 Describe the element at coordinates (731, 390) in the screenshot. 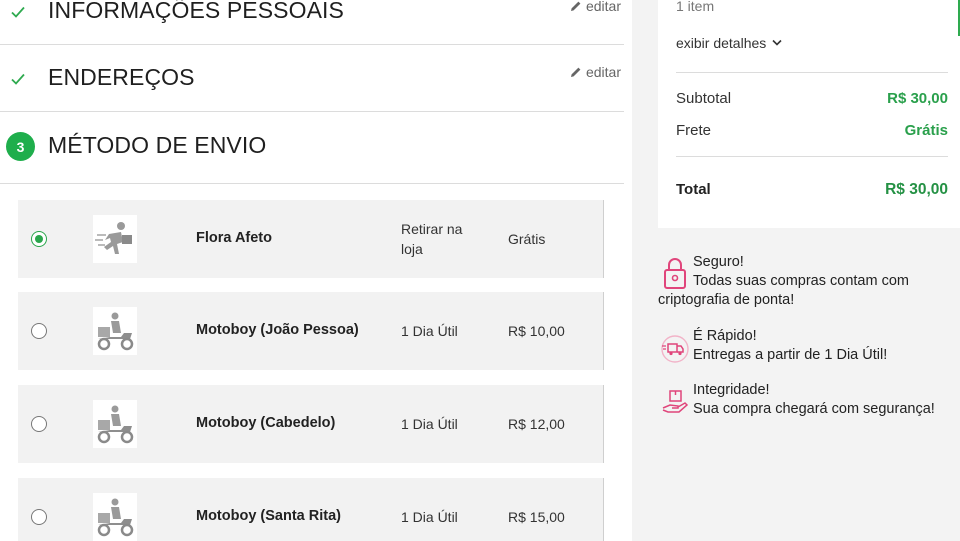

I see `feature-title: Integridade!` at that location.